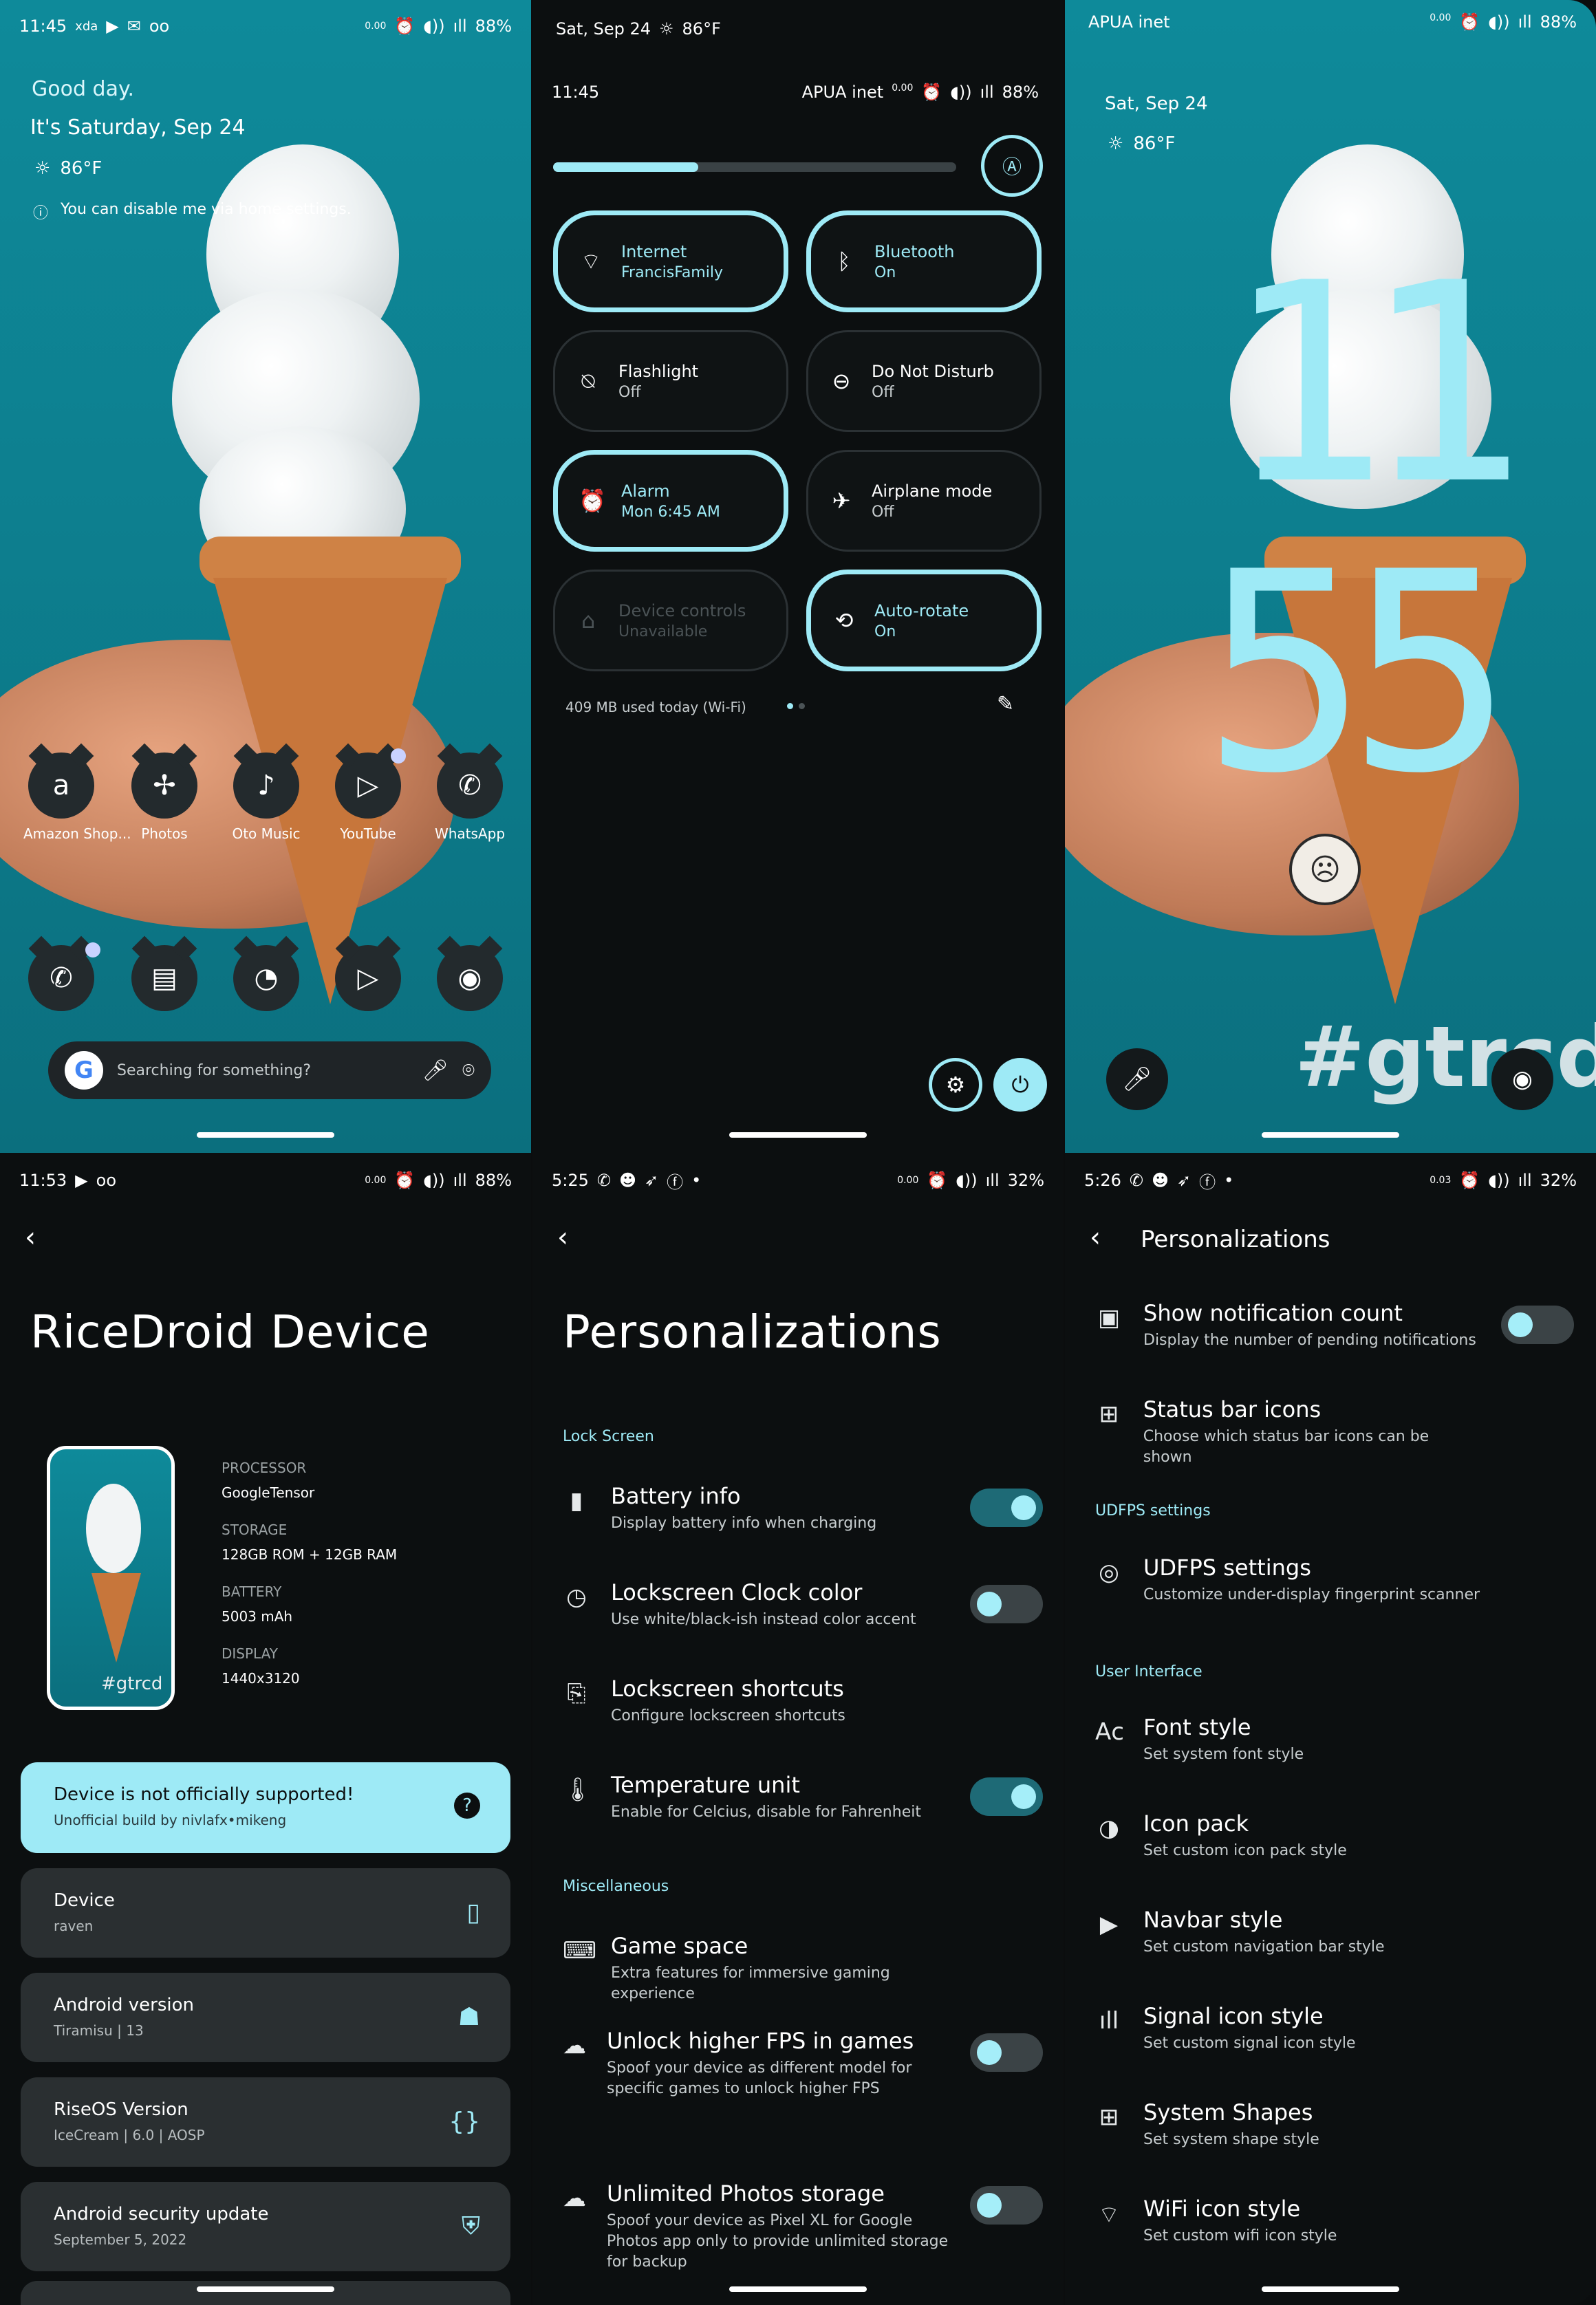  Describe the element at coordinates (435, 1071) in the screenshot. I see `mic-icon: 🎤︎` at that location.